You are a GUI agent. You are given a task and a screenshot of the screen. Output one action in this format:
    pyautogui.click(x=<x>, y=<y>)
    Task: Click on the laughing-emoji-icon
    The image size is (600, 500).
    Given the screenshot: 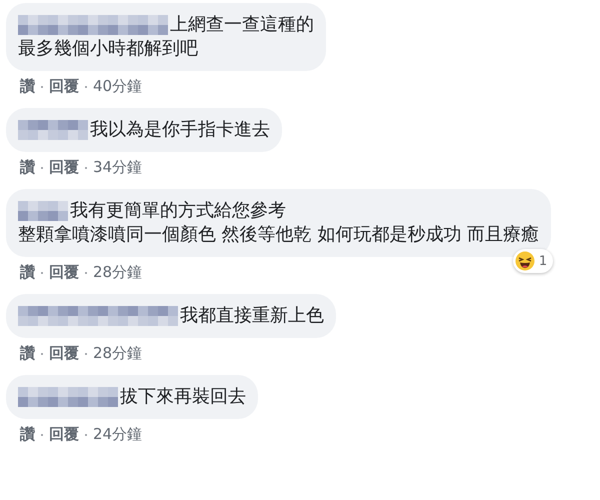 What is the action you would take?
    pyautogui.click(x=524, y=261)
    